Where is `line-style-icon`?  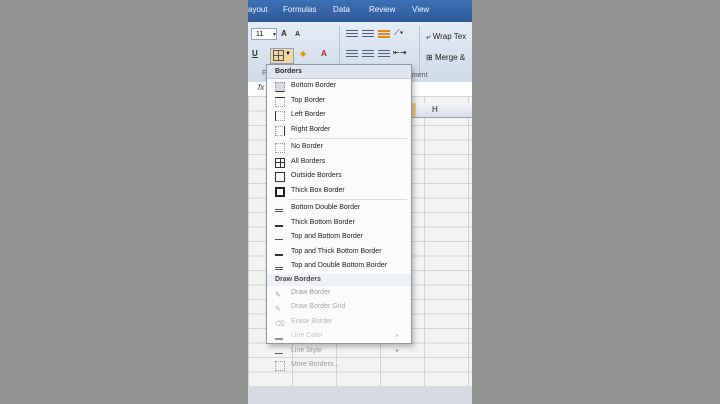
line-style-icon is located at coordinates (279, 350).